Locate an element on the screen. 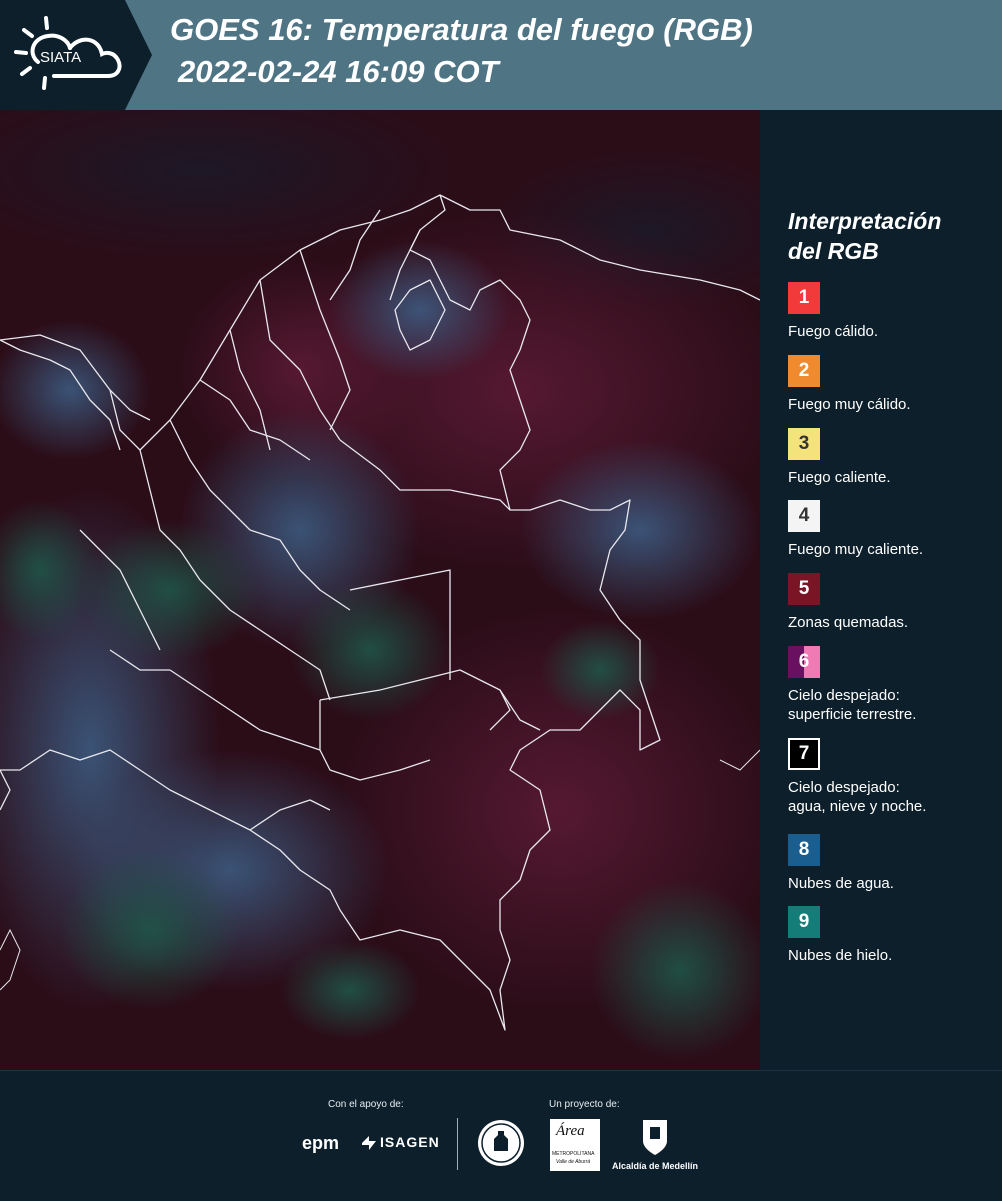 This screenshot has width=1002, height=1201. legend-title-line1: Interpretación is located at coordinates (865, 221).